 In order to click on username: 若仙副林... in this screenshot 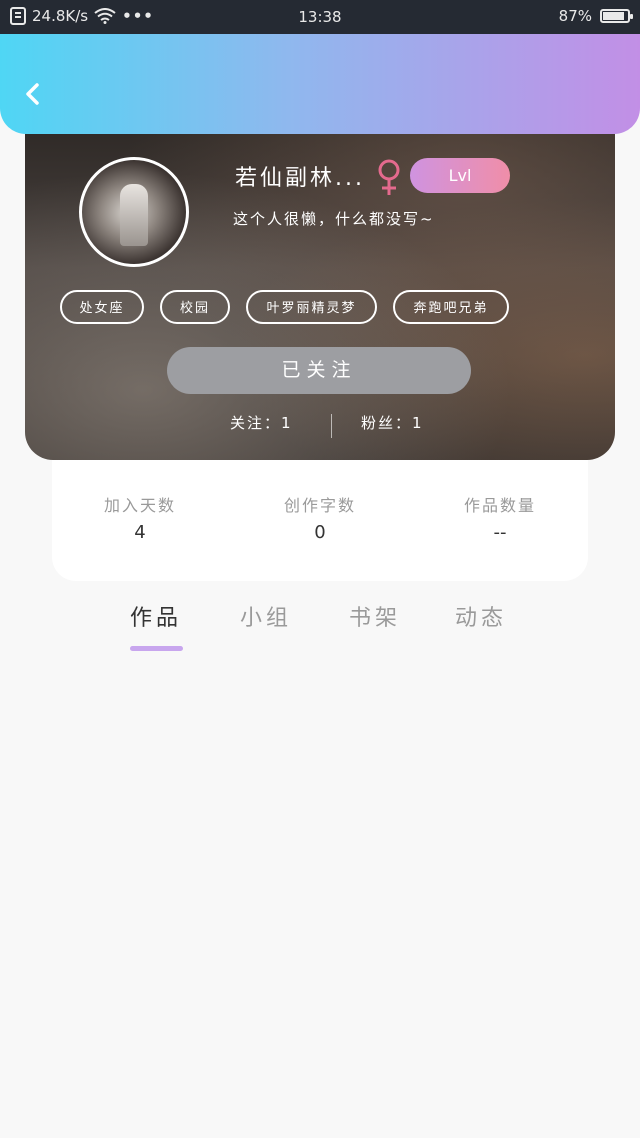, I will do `click(300, 178)`.